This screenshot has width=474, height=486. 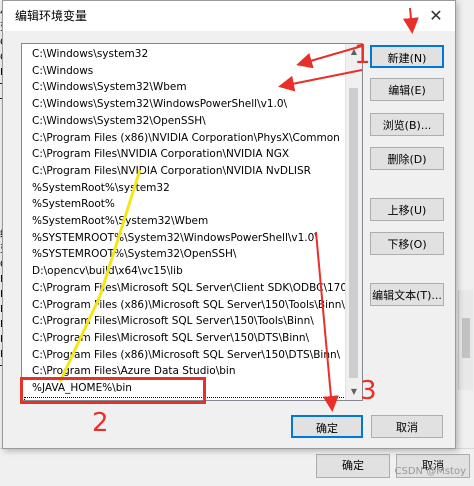 I want to click on list-item: D:\opencv\build\x64\vc15\lib, so click(x=186, y=271).